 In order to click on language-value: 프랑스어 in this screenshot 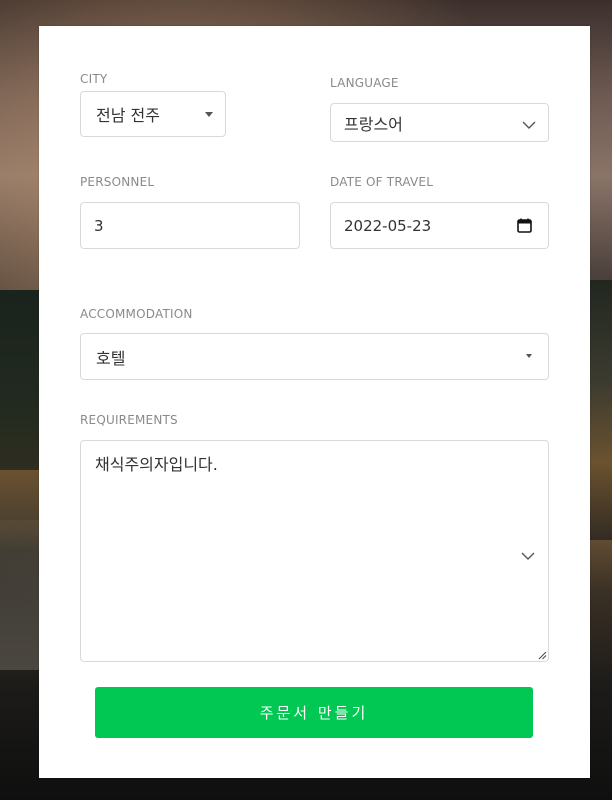, I will do `click(373, 124)`.